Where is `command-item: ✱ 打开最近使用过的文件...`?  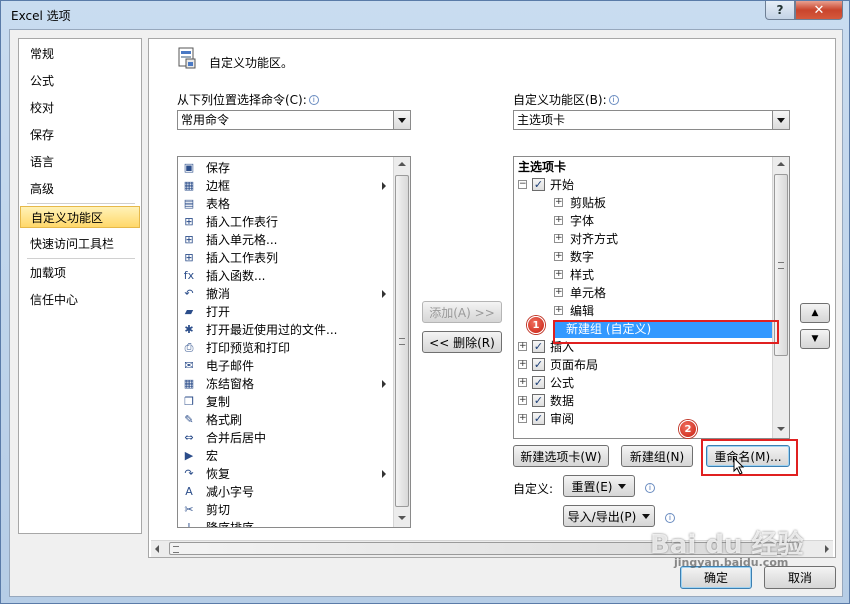 command-item: ✱ 打开最近使用过的文件... is located at coordinates (287, 330).